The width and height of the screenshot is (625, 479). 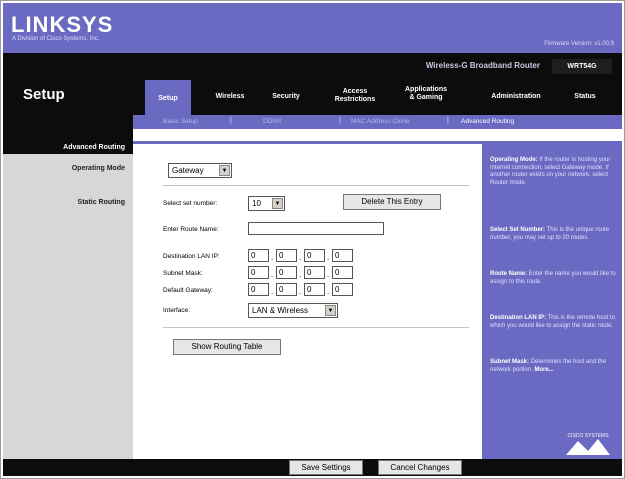 I want to click on tab-access-restrictions: Access Restrictions, so click(x=355, y=96).